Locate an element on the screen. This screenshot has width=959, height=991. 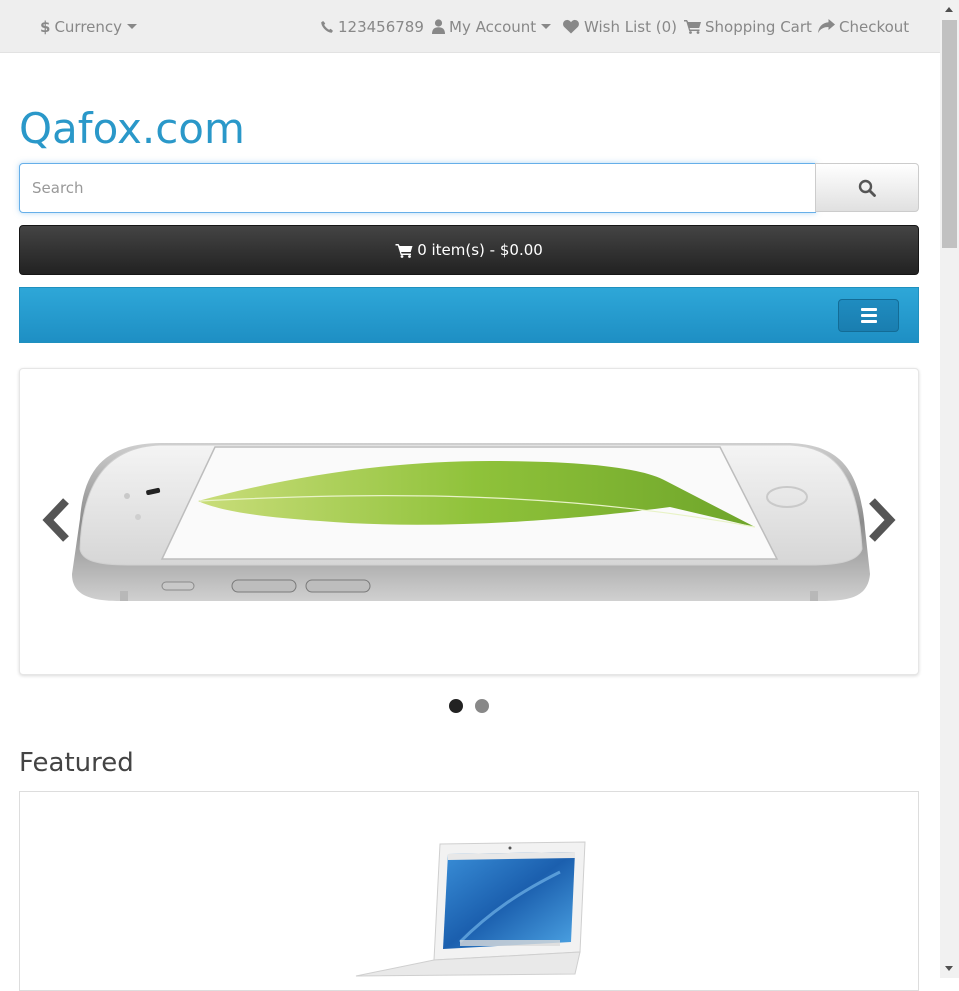
category-menu-bar is located at coordinates (469, 315).